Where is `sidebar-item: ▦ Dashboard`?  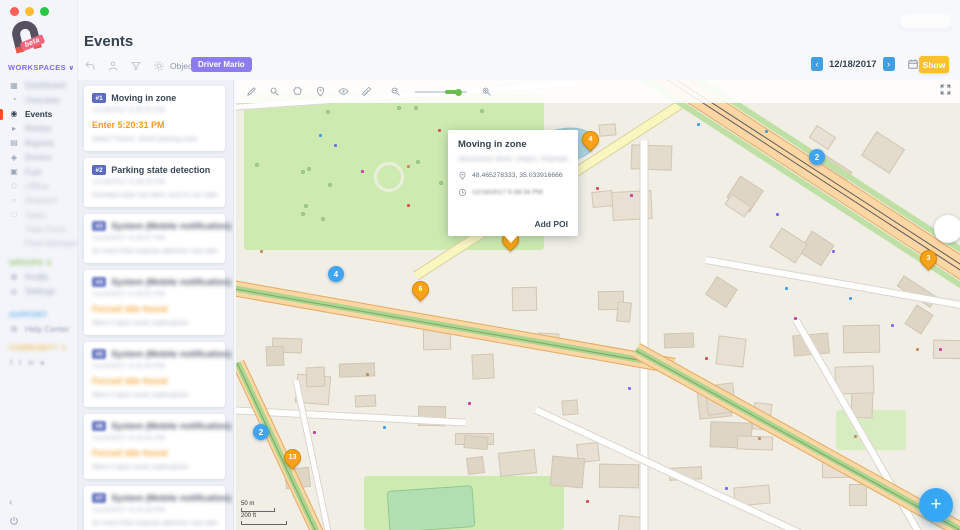
sidebar-item: ▦ Dashboard is located at coordinates (39, 85).